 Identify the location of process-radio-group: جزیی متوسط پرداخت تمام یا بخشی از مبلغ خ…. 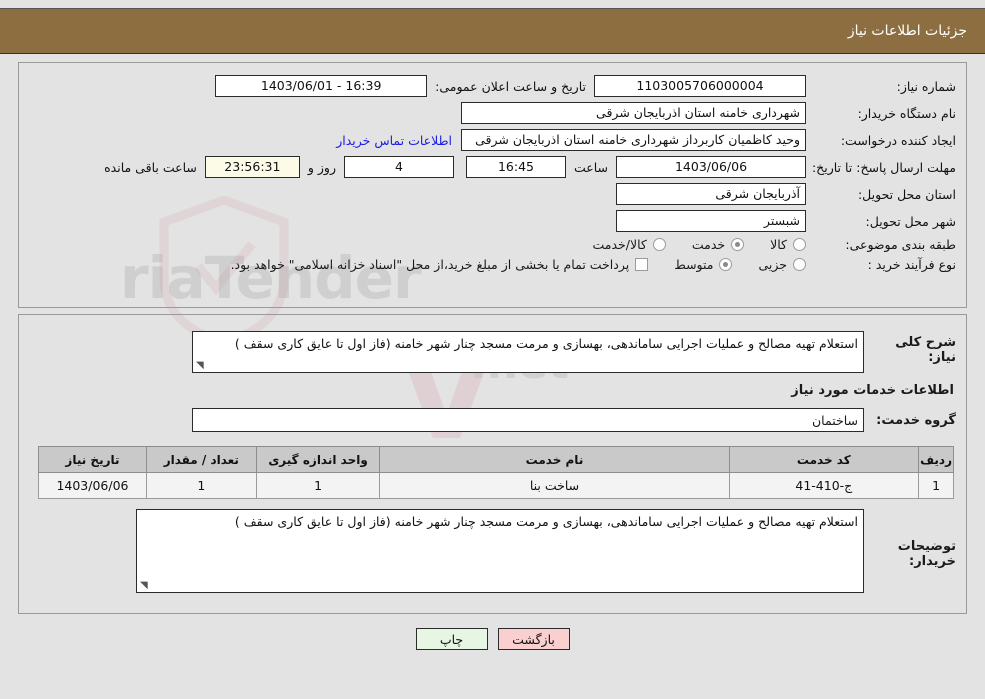
(505, 264).